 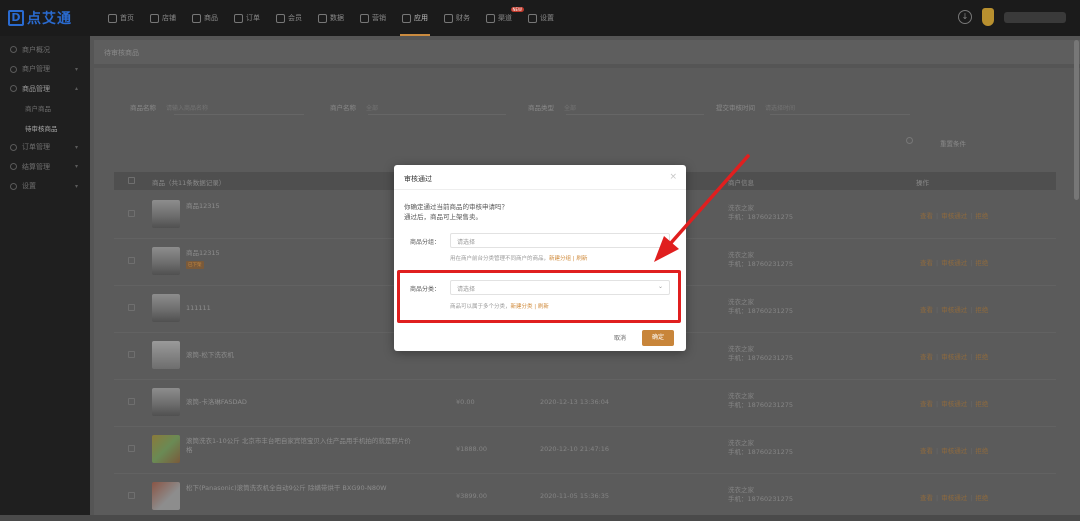 I want to click on merchant-select: 全部, so click(x=372, y=107).